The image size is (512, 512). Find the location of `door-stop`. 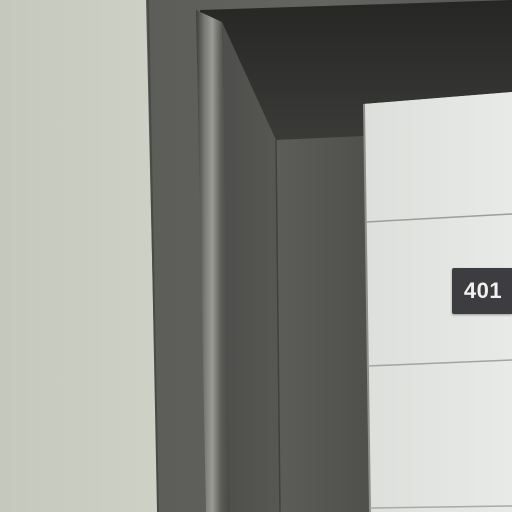

door-stop is located at coordinates (323, 324).